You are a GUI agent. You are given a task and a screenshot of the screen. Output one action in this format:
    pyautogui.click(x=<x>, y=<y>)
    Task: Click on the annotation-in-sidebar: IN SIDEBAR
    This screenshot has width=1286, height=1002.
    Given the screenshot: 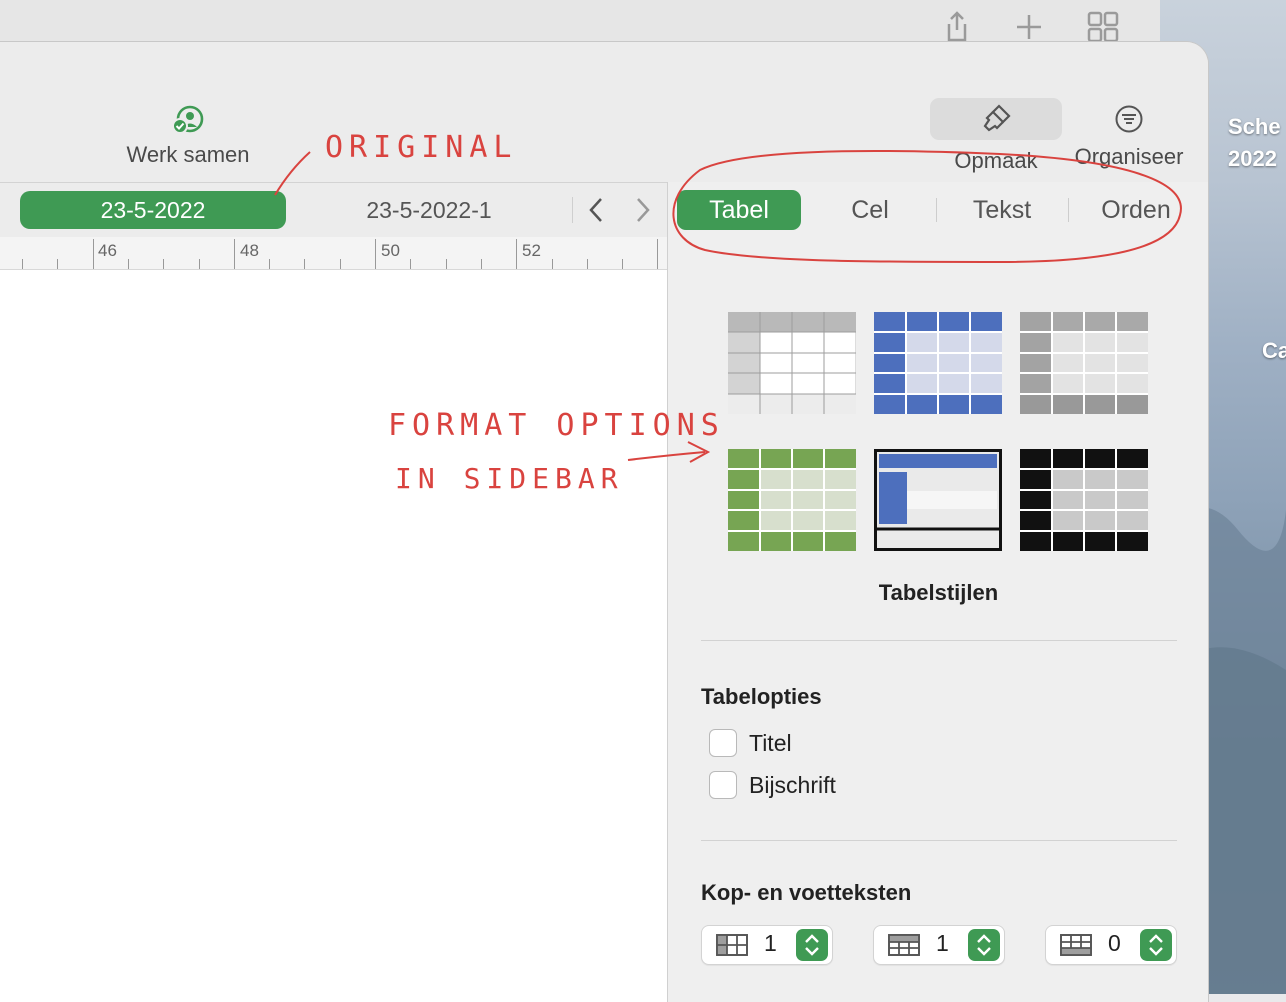 What is the action you would take?
    pyautogui.click(x=509, y=478)
    